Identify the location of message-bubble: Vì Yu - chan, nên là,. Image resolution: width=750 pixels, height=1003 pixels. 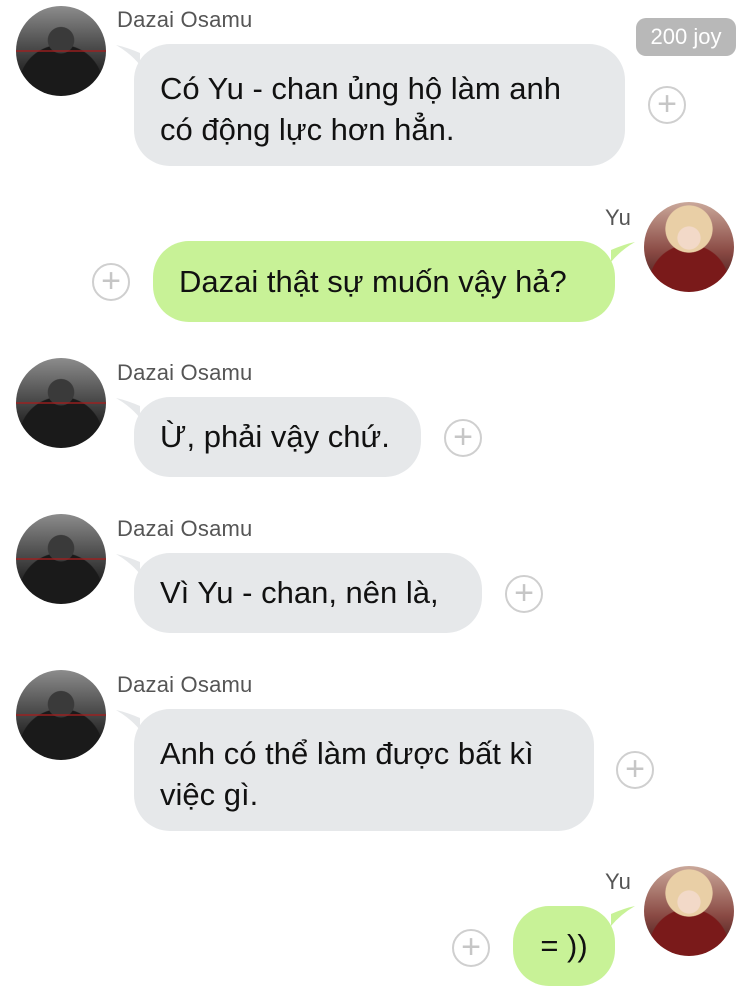
(308, 593).